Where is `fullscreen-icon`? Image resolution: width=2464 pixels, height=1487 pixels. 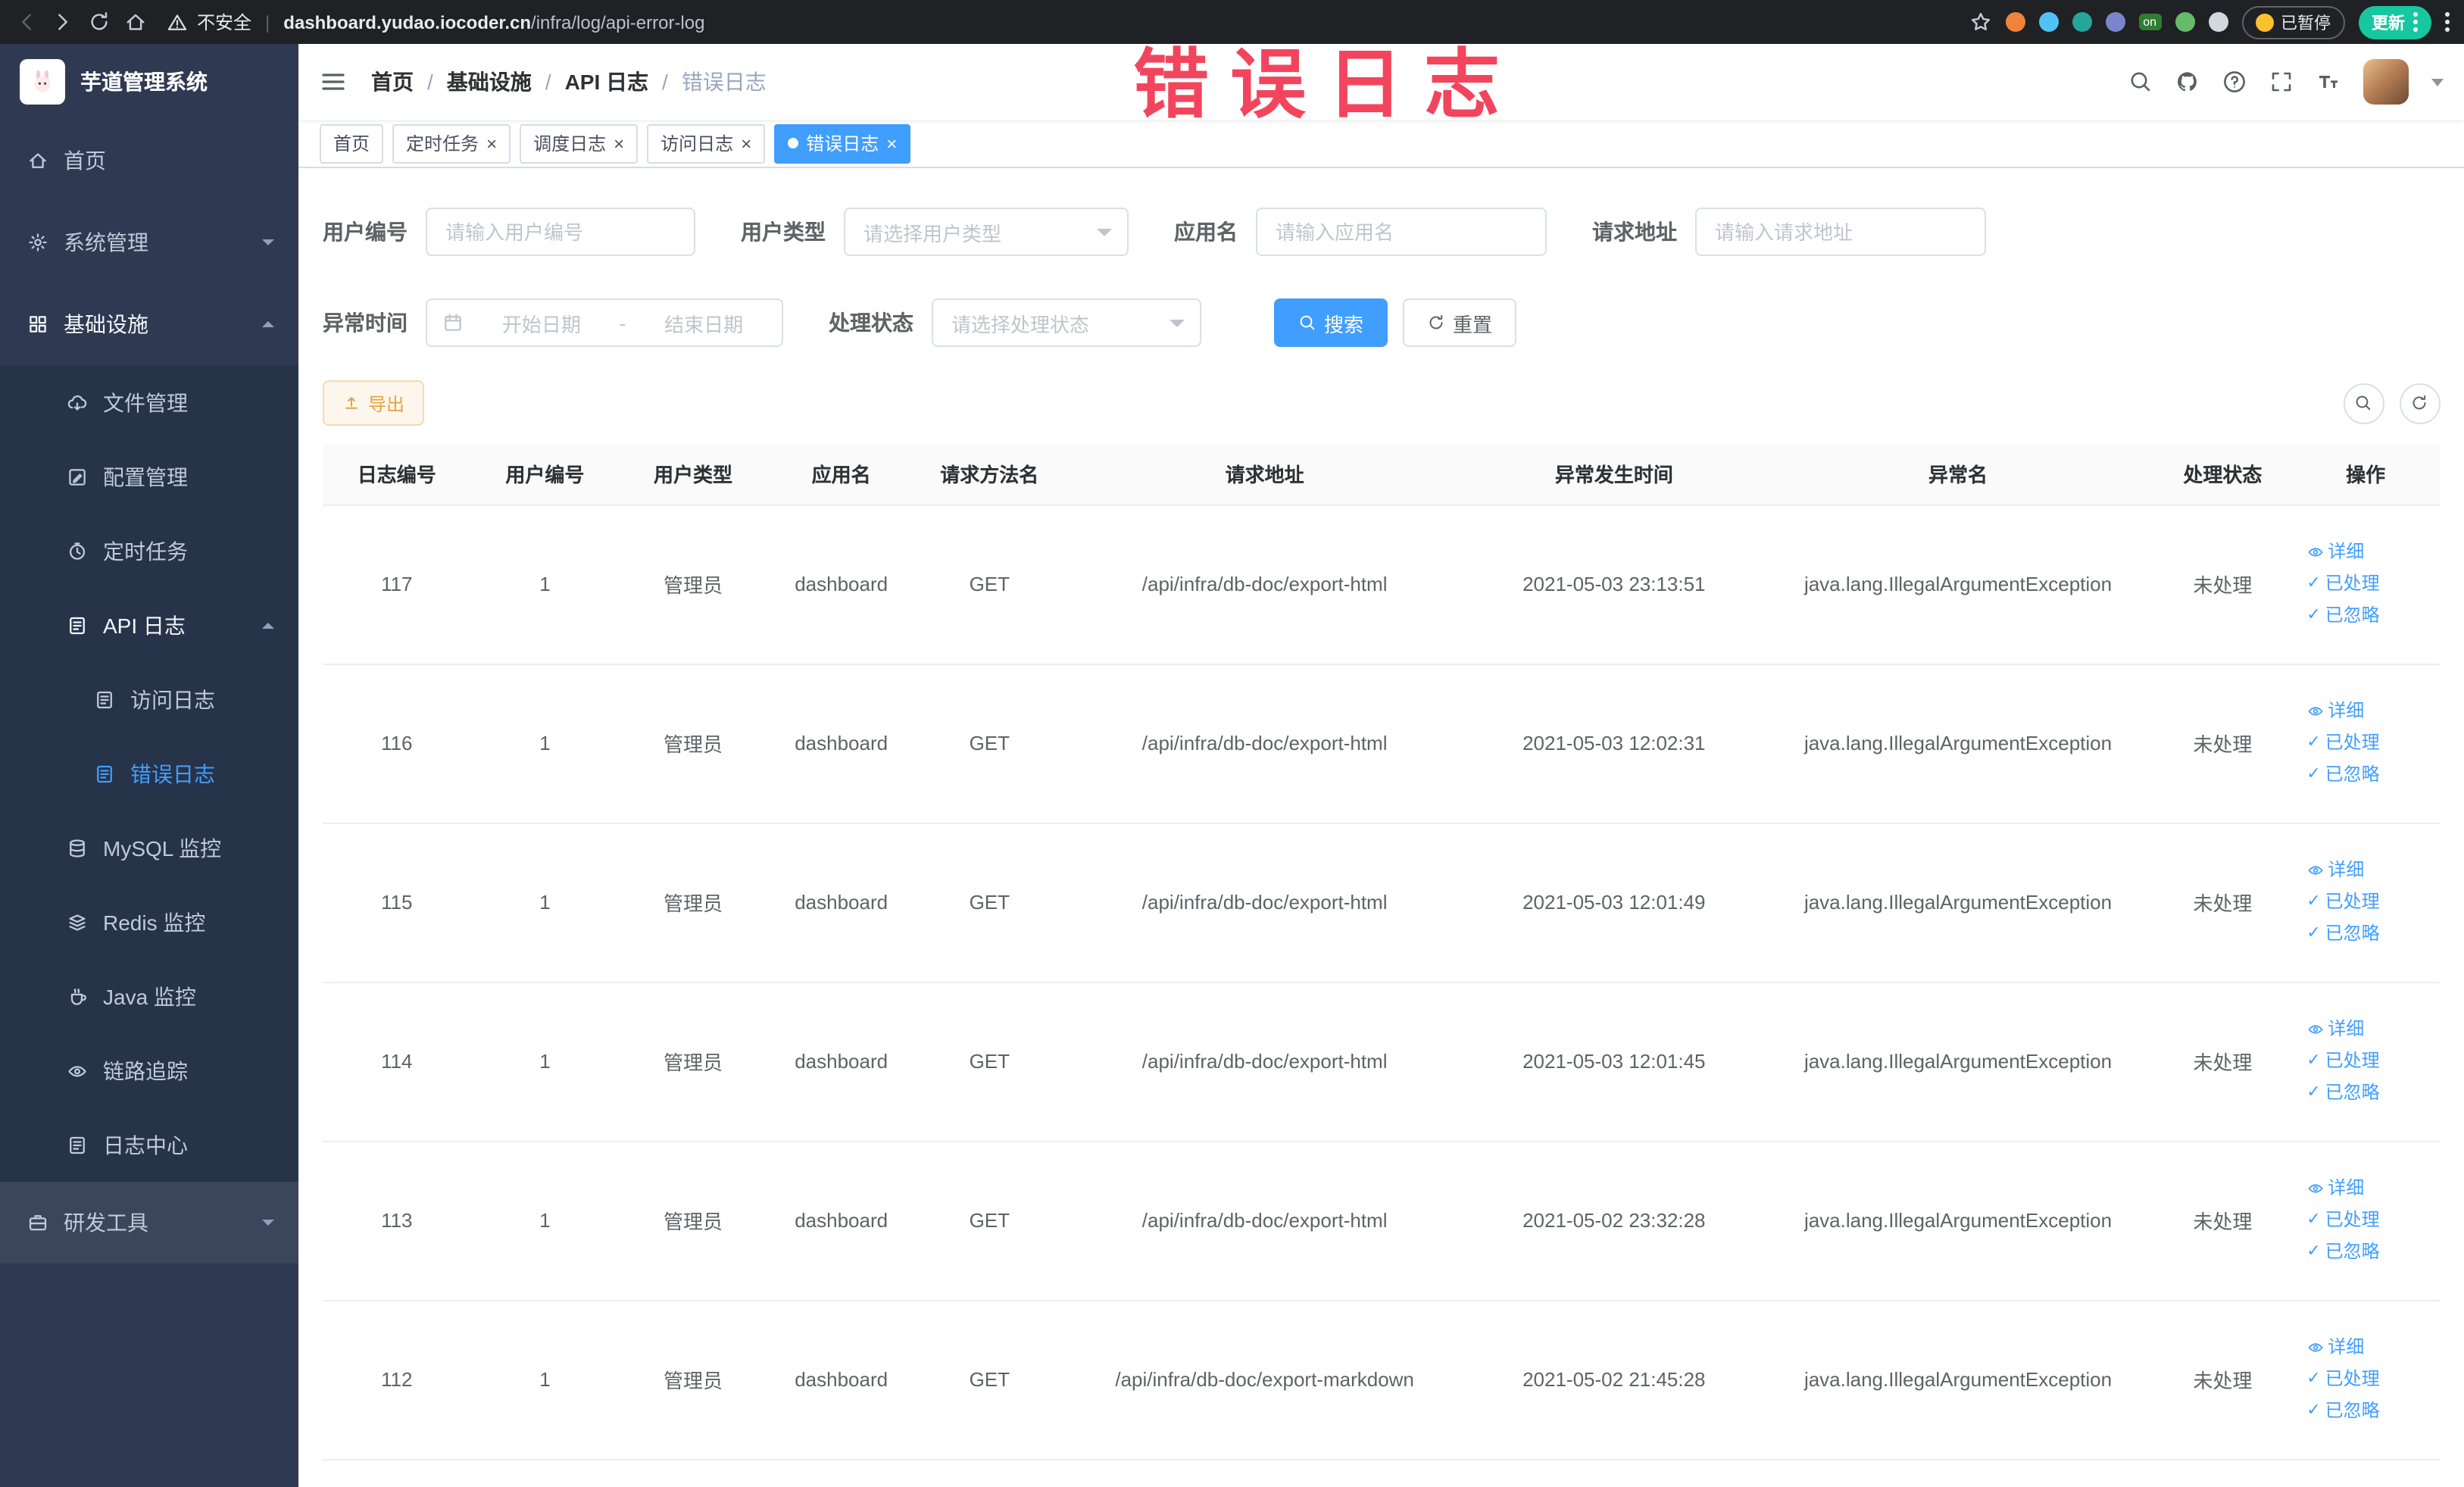 fullscreen-icon is located at coordinates (2281, 82).